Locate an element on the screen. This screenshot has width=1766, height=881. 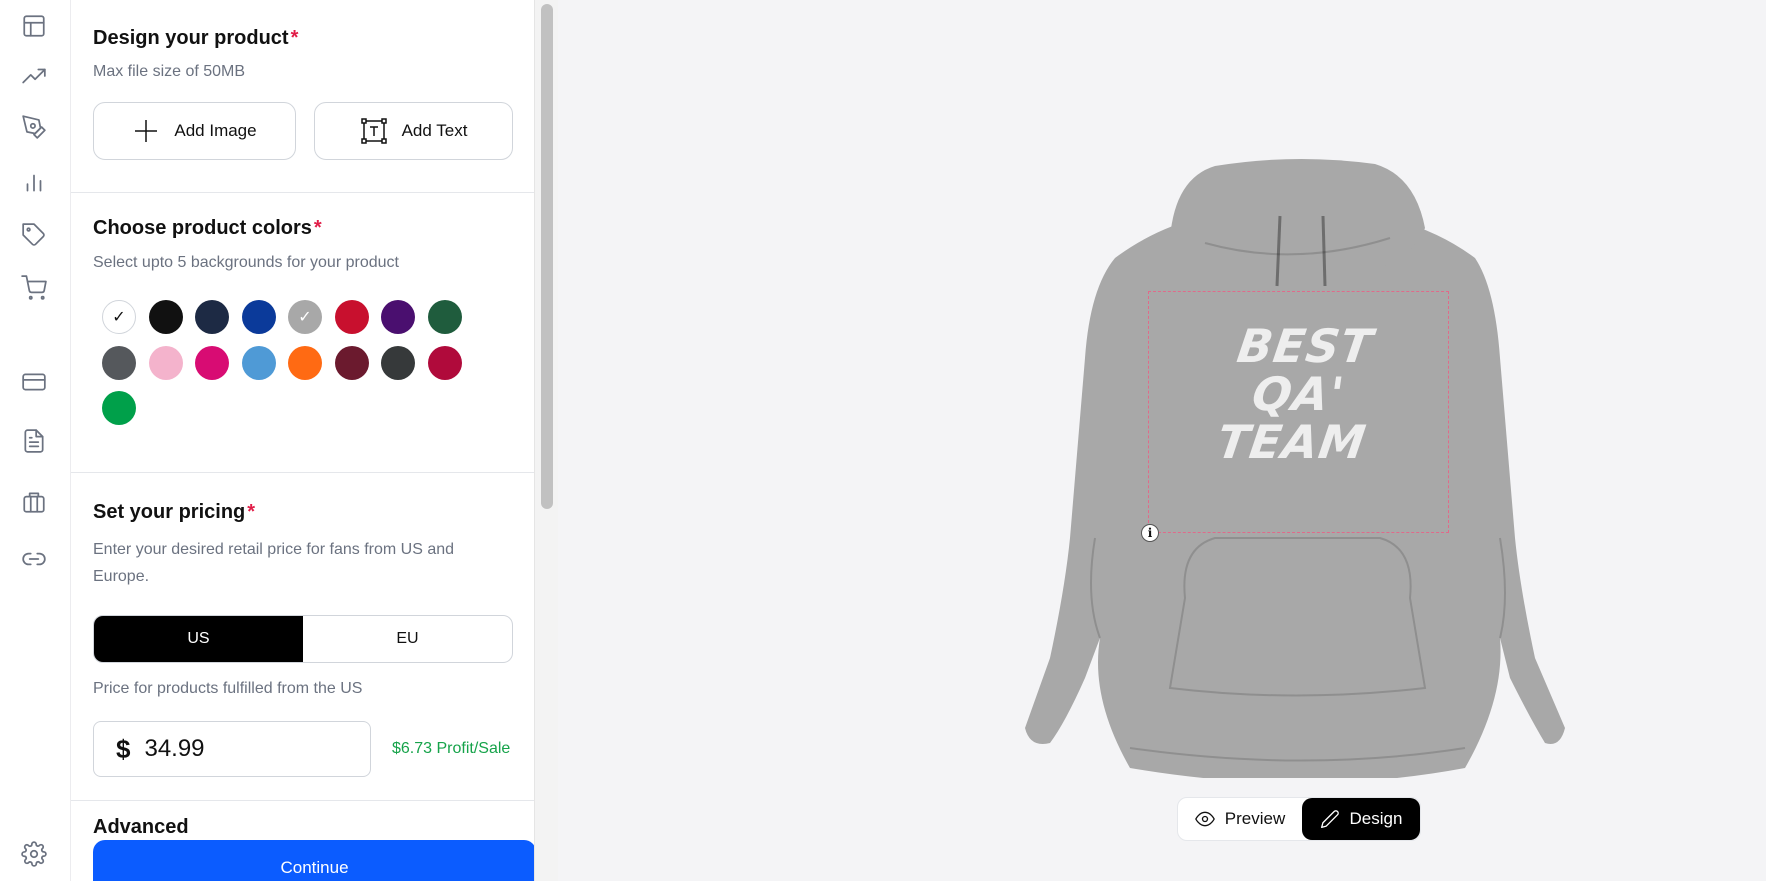
design-section-title: Design your product * is located at coordinates (196, 38).